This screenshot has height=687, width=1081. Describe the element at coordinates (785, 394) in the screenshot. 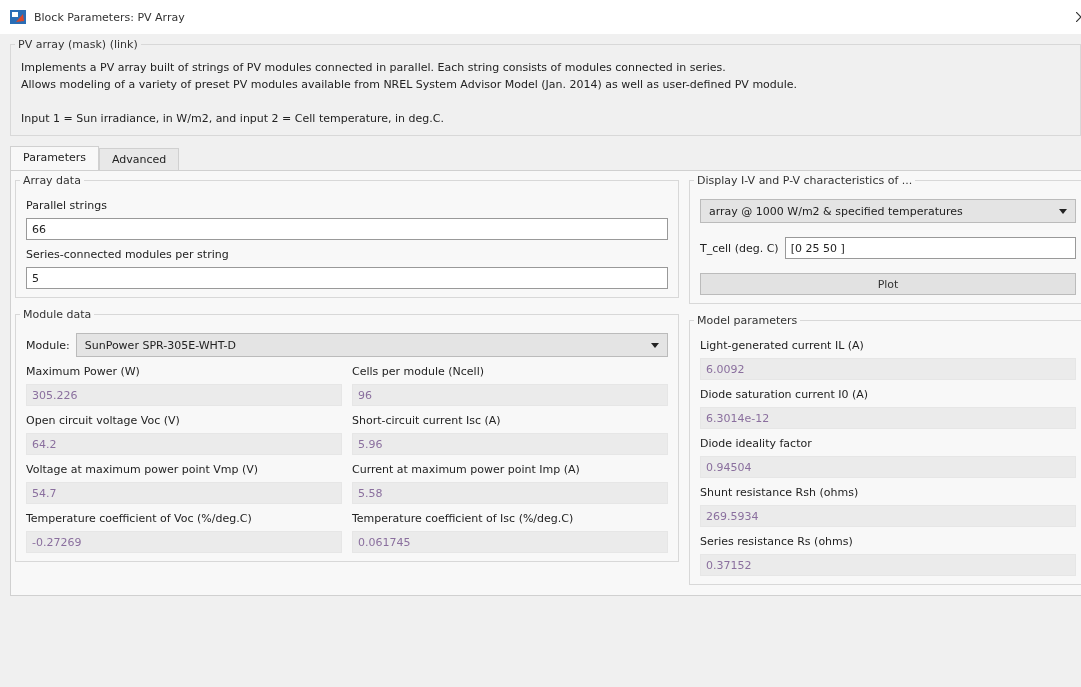

I see `field-label: Diode saturation current I0 (A)` at that location.